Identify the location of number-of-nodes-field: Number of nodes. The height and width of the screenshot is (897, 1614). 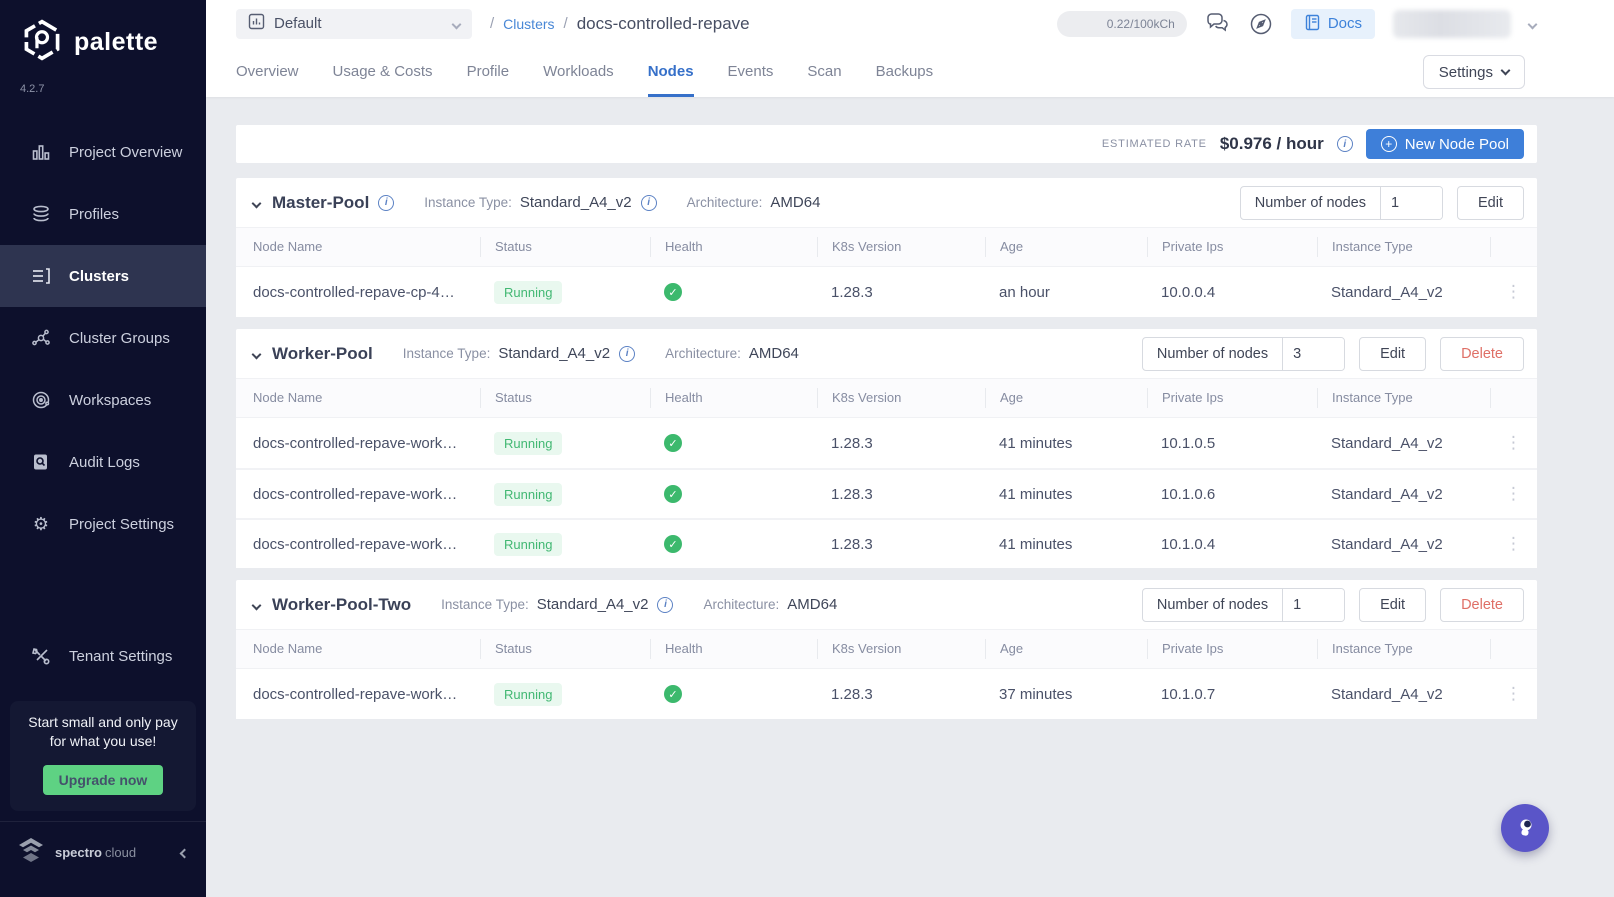
(1341, 202).